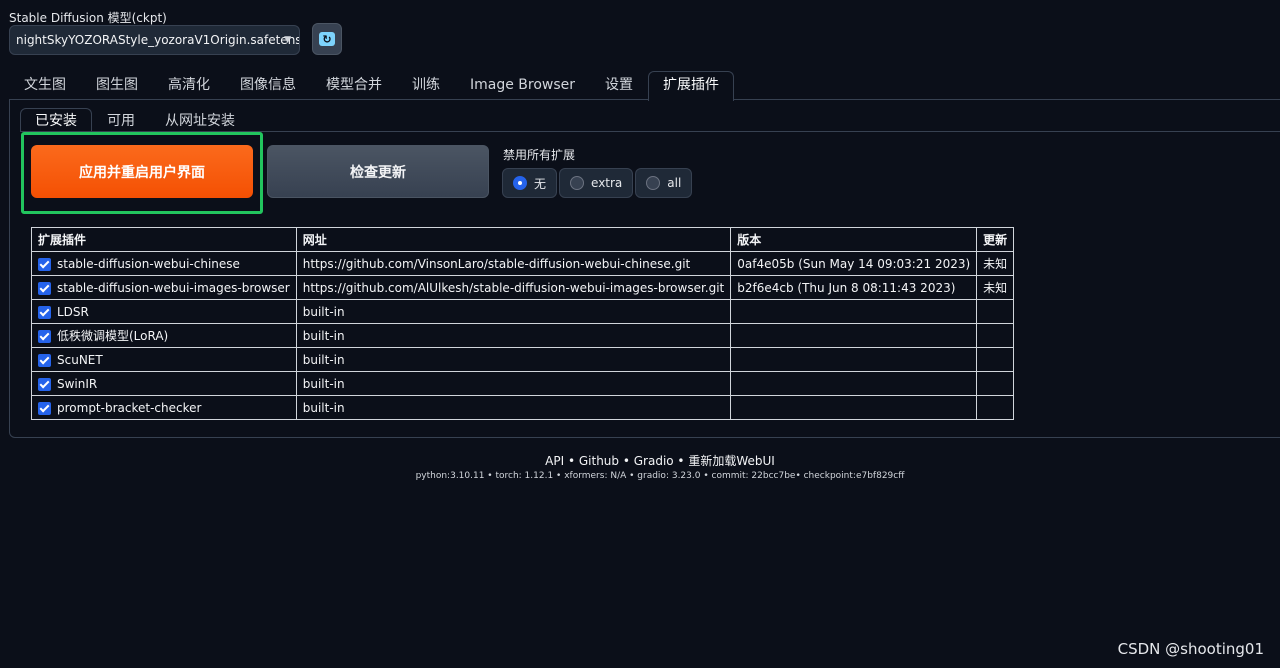  I want to click on table-row: 低秩微调模型(LoRA) built-in, so click(523, 335).